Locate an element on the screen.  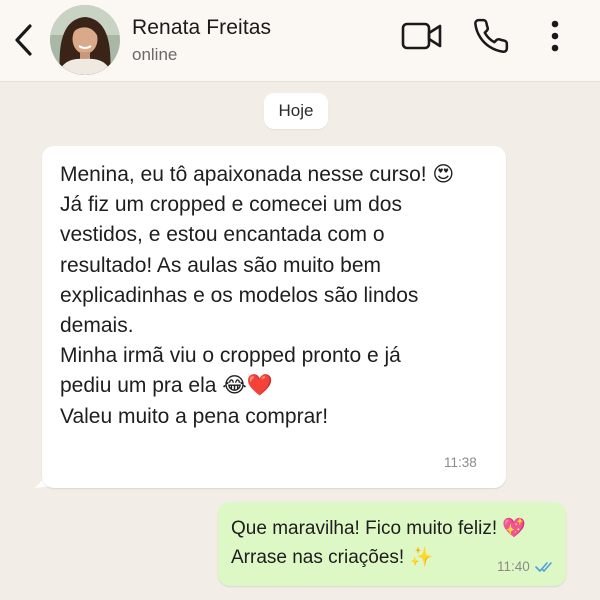
chat-header: Renata Freitas online is located at coordinates (300, 41).